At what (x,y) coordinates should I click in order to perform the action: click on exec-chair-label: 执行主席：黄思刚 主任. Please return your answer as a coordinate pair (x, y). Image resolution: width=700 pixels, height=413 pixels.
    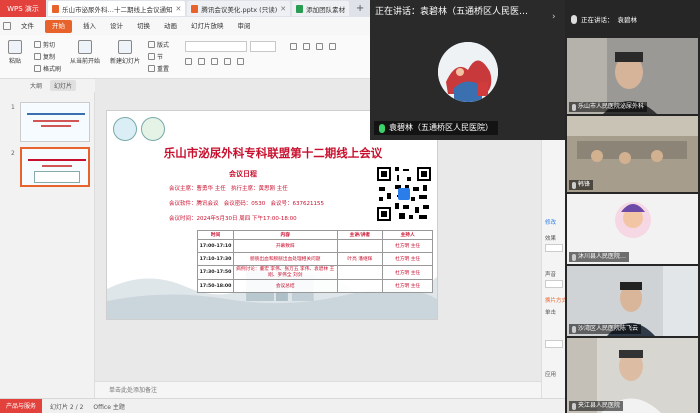
    Looking at the image, I should click on (259, 189).